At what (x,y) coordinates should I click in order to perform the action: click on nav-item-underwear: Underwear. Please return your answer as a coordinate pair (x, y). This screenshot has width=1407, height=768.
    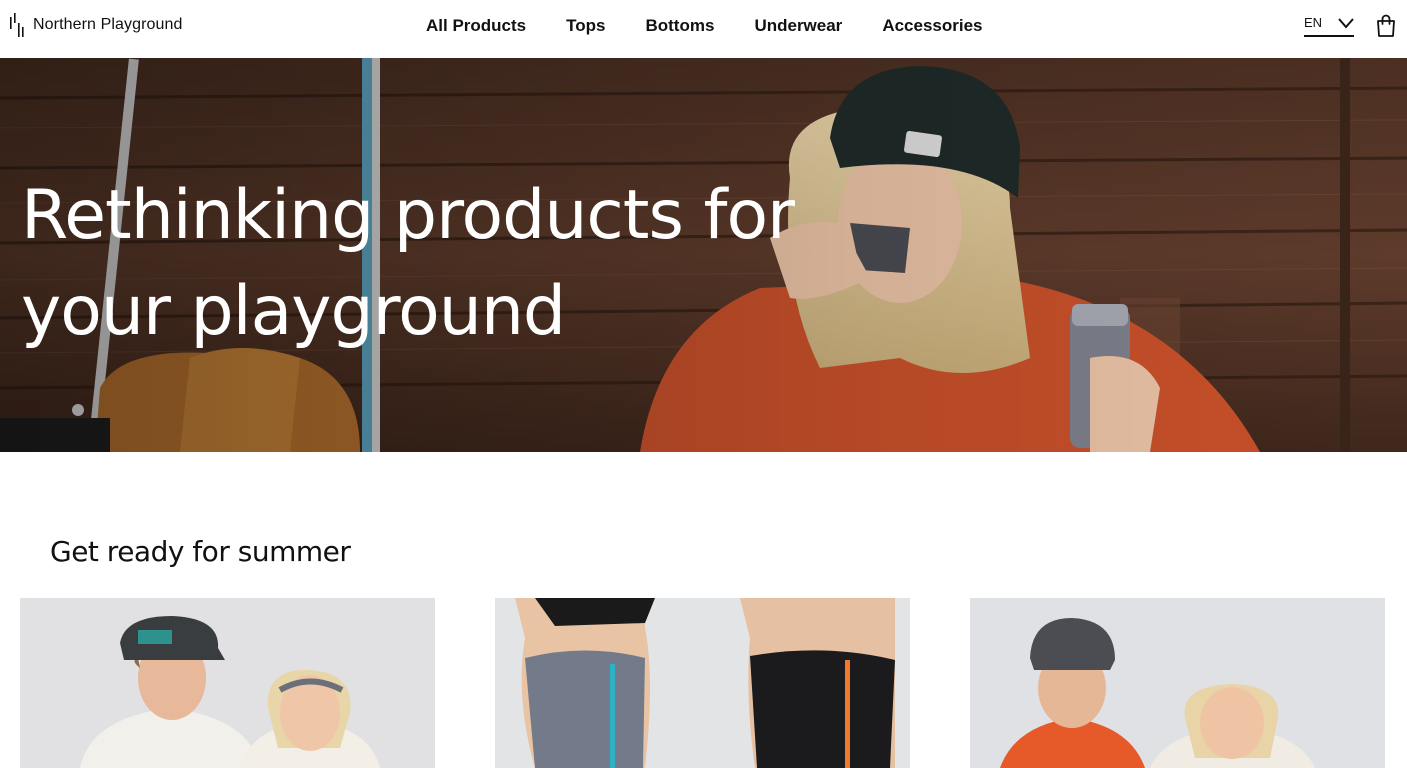
    Looking at the image, I should click on (798, 26).